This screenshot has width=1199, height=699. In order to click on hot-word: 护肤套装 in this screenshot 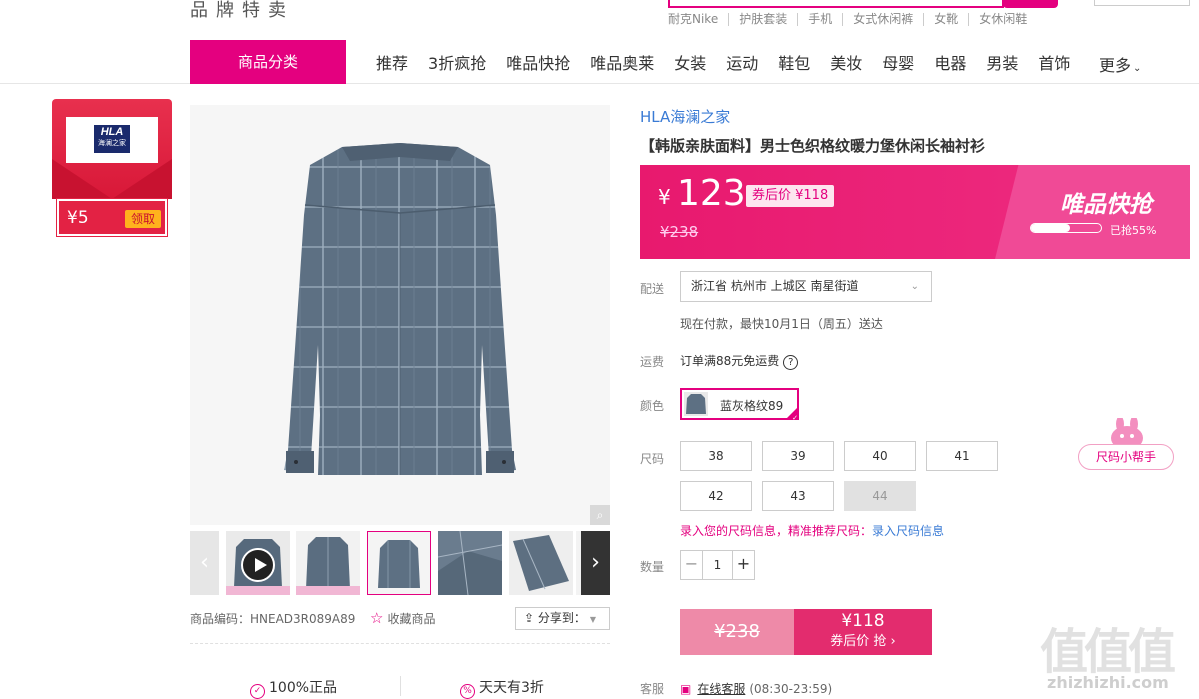, I will do `click(762, 19)`.